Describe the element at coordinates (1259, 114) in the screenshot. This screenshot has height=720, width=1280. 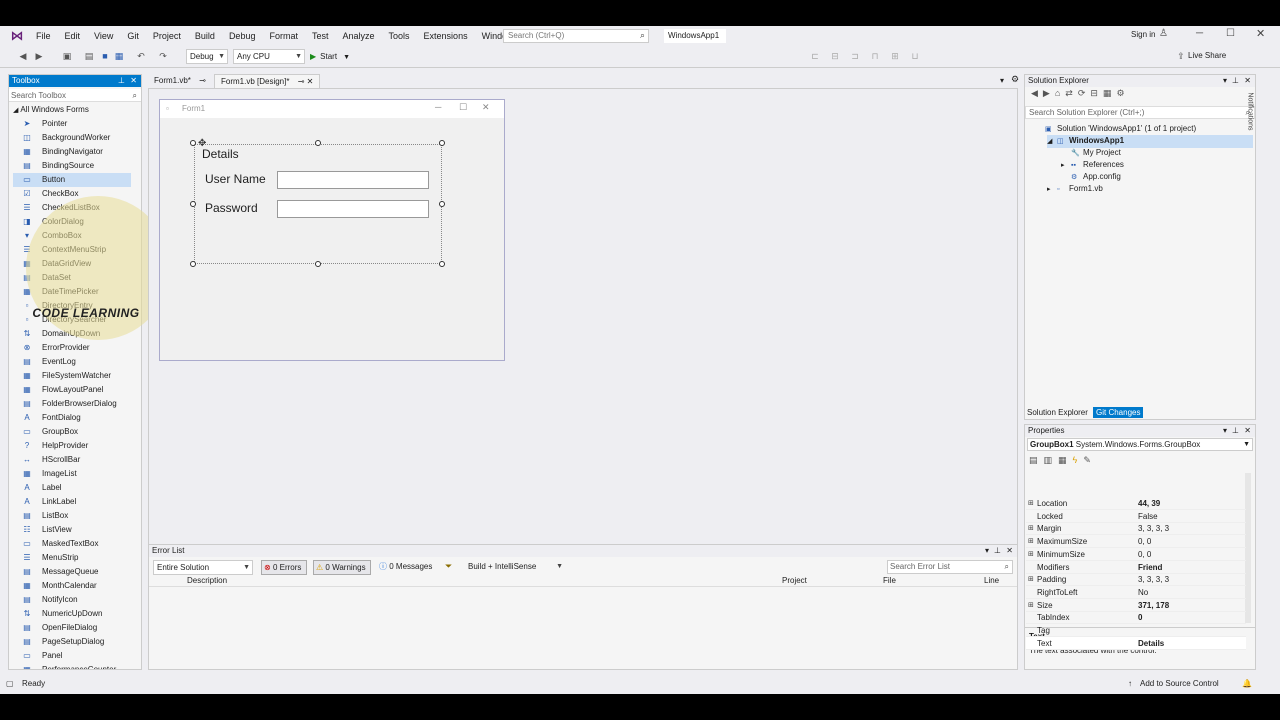
I see `notifications-side-tab: Notifications` at that location.